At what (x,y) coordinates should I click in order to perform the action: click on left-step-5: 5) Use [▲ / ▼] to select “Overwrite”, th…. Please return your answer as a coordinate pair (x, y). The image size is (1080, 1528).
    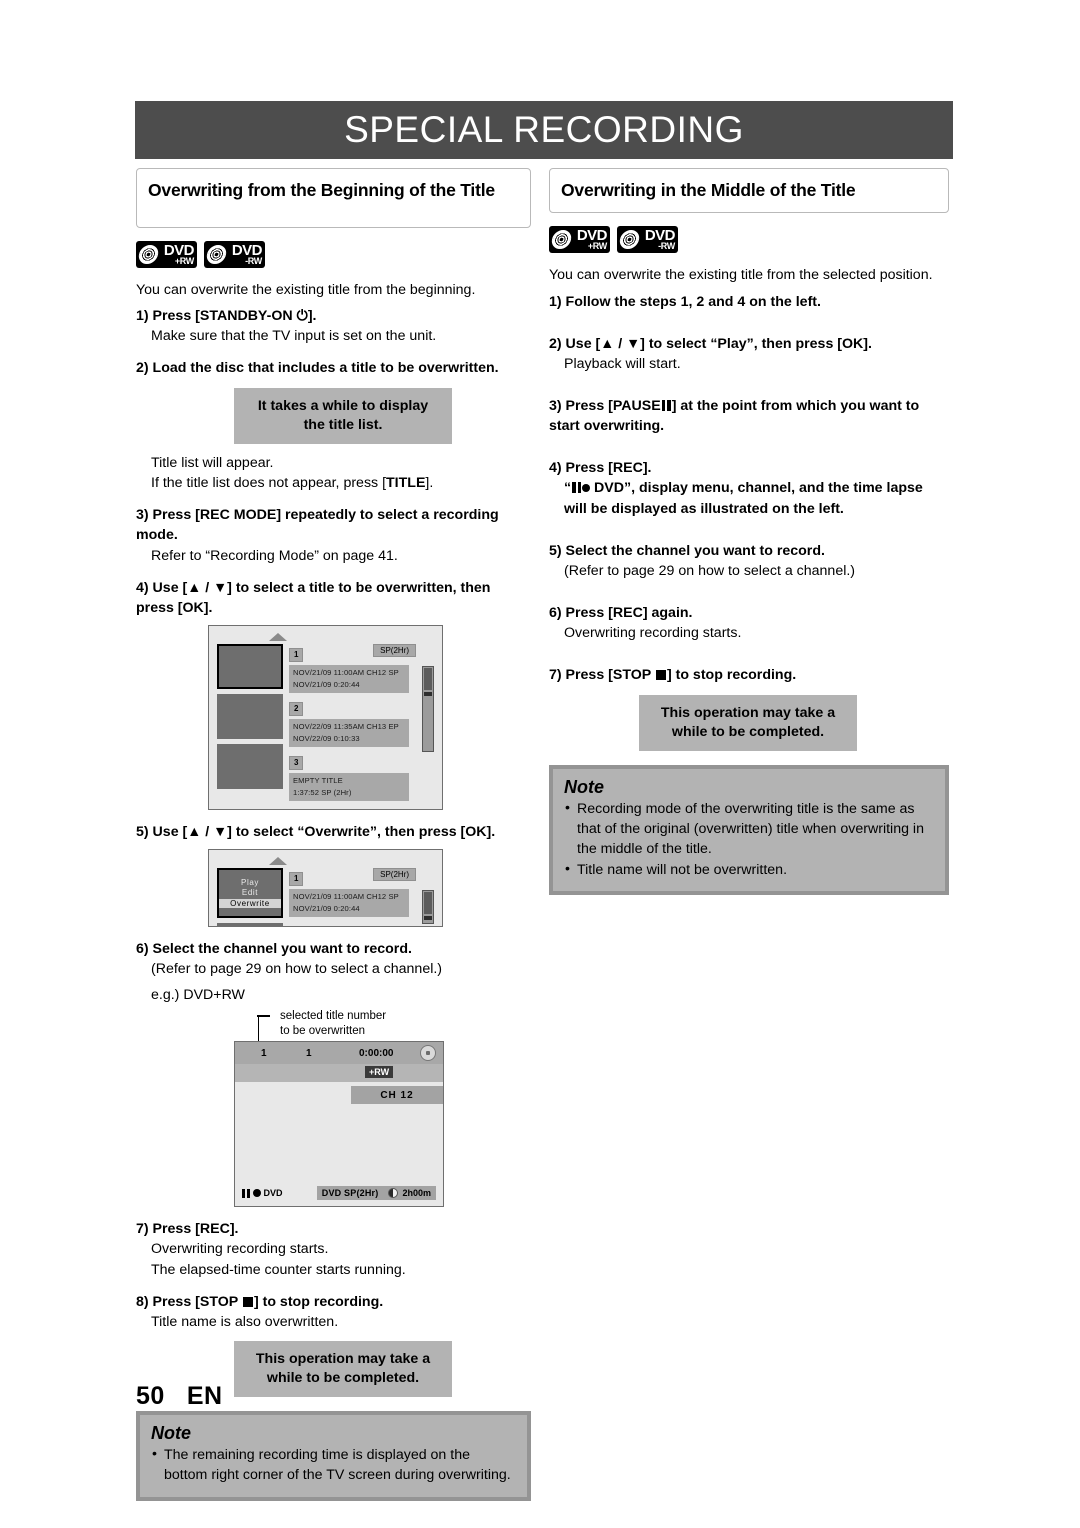
    Looking at the image, I should click on (333, 832).